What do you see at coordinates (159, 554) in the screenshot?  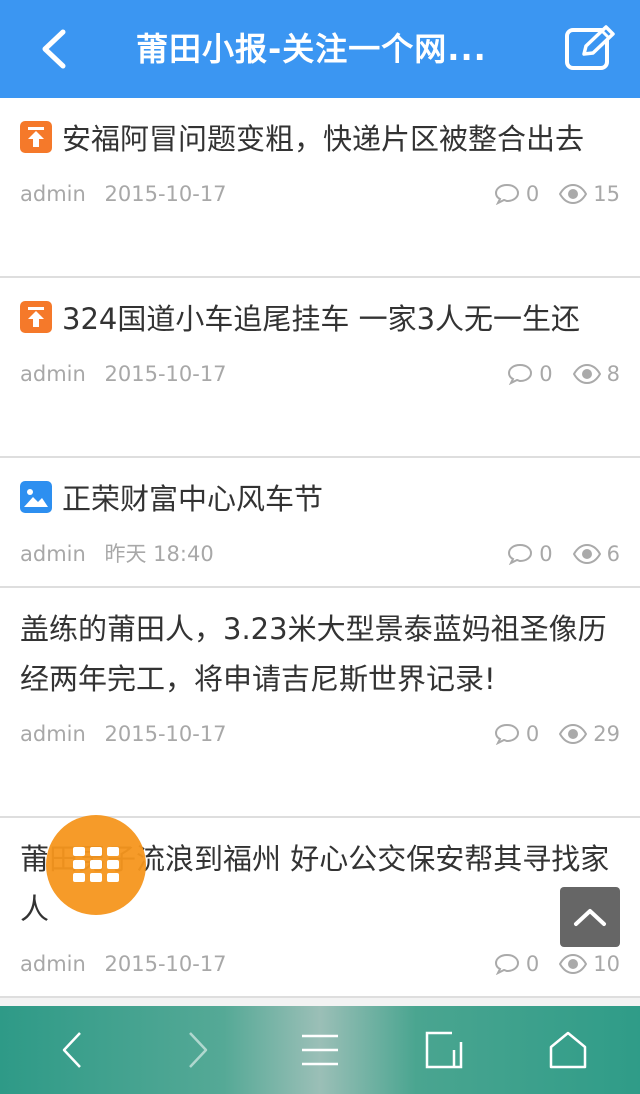 I see `article-date: 昨天 18:40` at bounding box center [159, 554].